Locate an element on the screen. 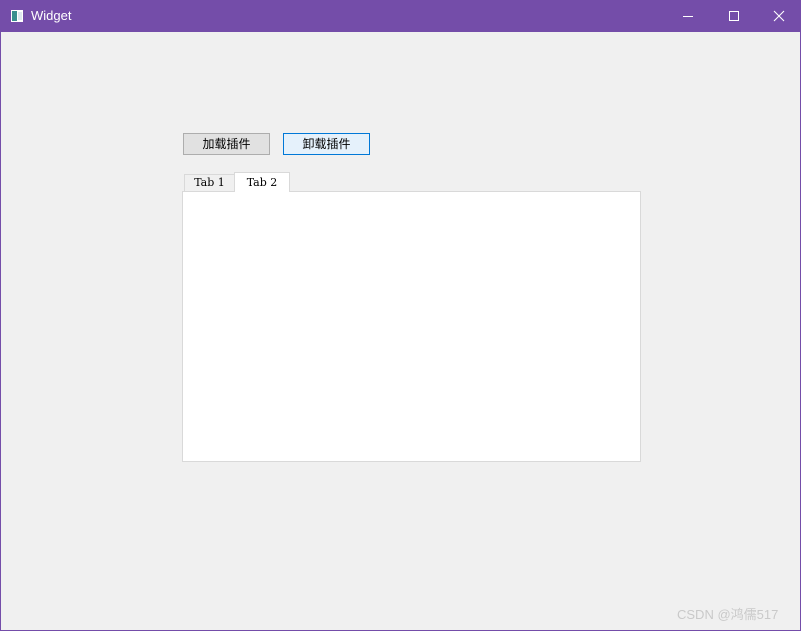  tab-2: Tab 2 is located at coordinates (262, 182).